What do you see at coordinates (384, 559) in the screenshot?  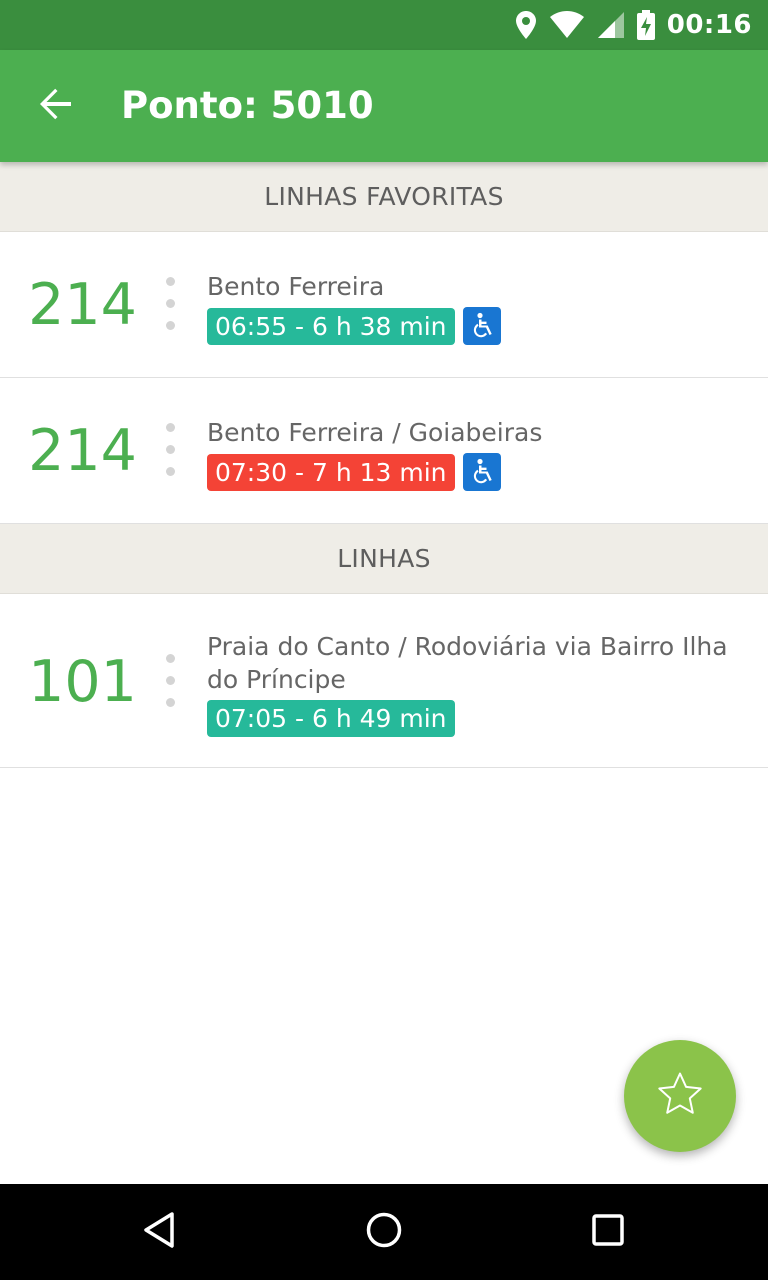 I see `section-header-lines: LINHAS` at bounding box center [384, 559].